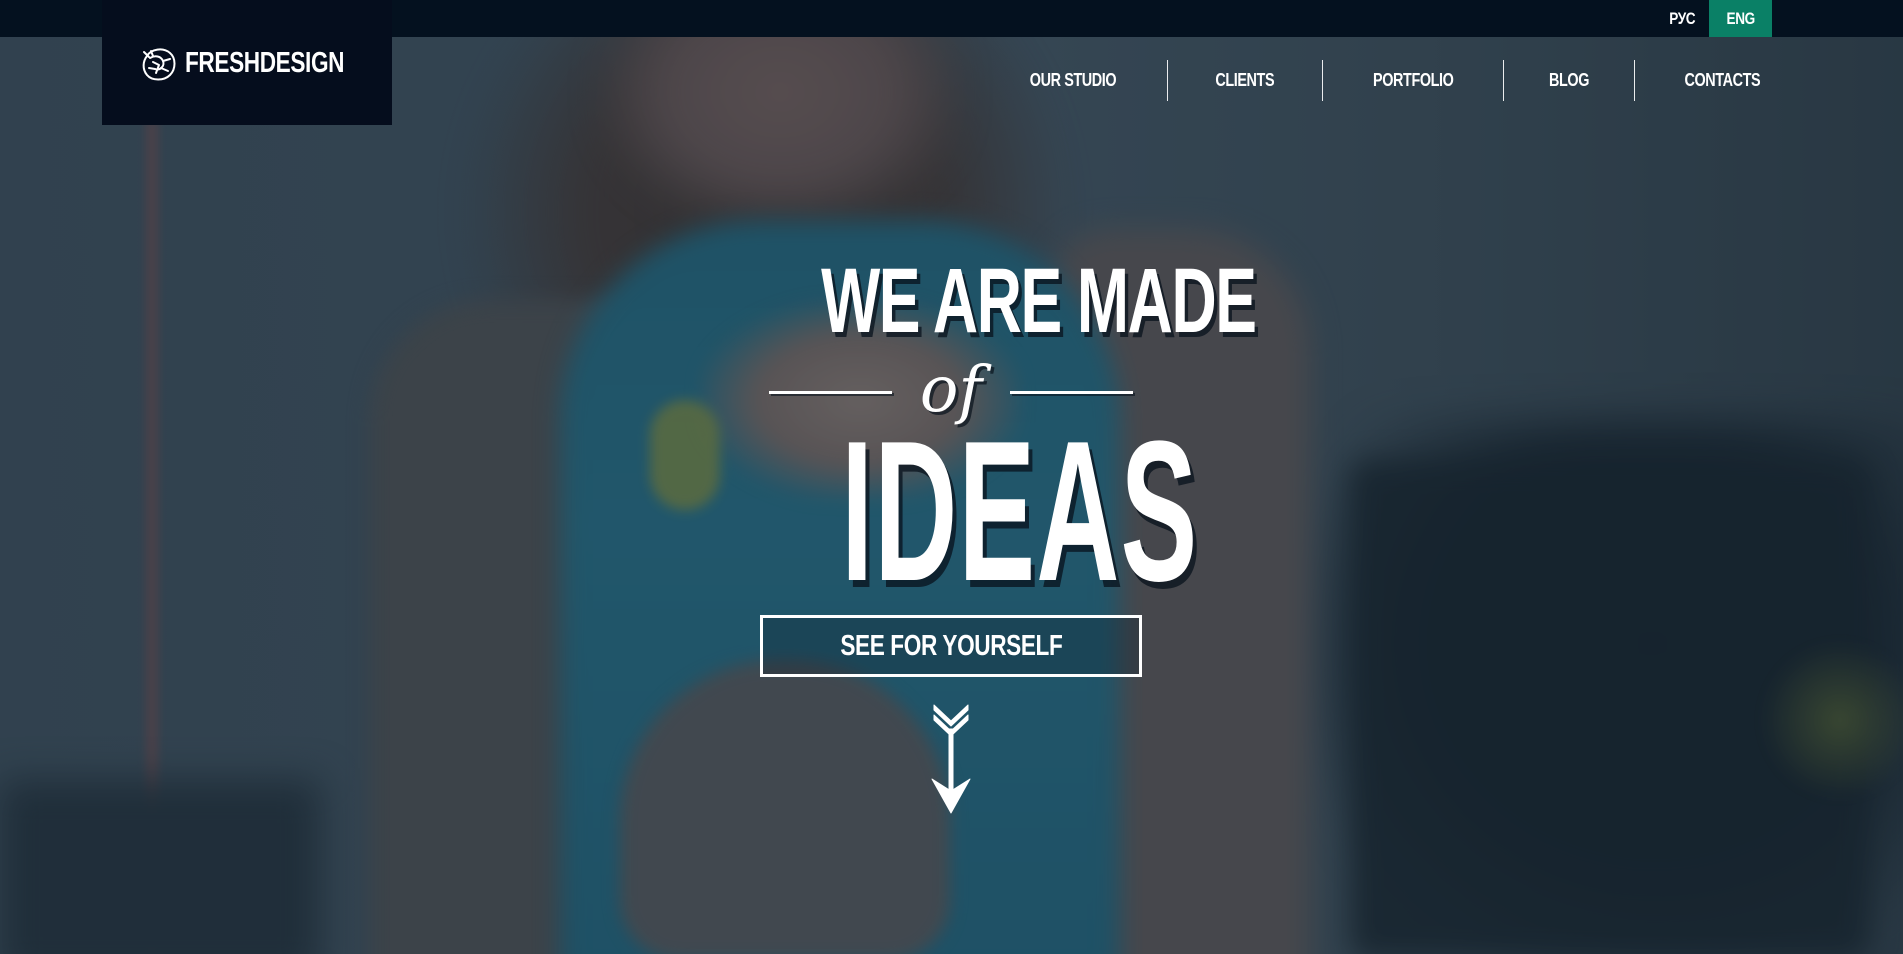 The height and width of the screenshot is (954, 1903). I want to click on brand-name: FRESHDESIGN, so click(265, 63).